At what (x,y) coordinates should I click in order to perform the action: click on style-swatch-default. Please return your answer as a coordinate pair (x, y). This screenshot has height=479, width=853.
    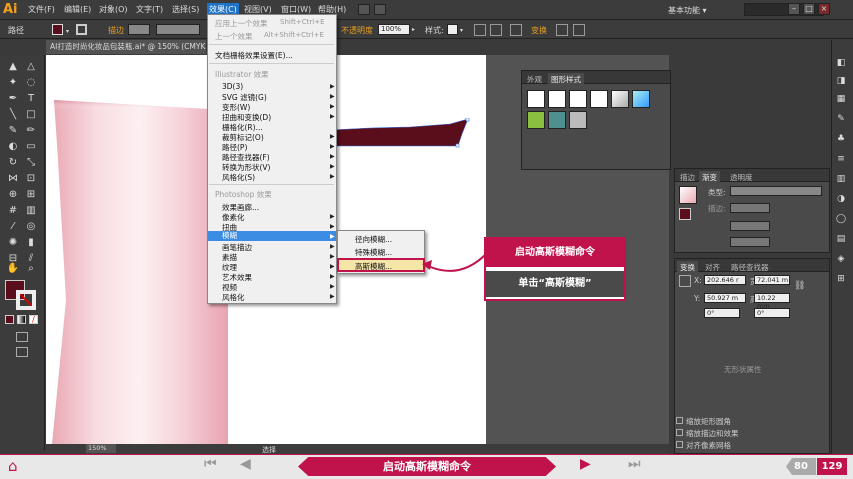
    Looking at the image, I should click on (536, 99).